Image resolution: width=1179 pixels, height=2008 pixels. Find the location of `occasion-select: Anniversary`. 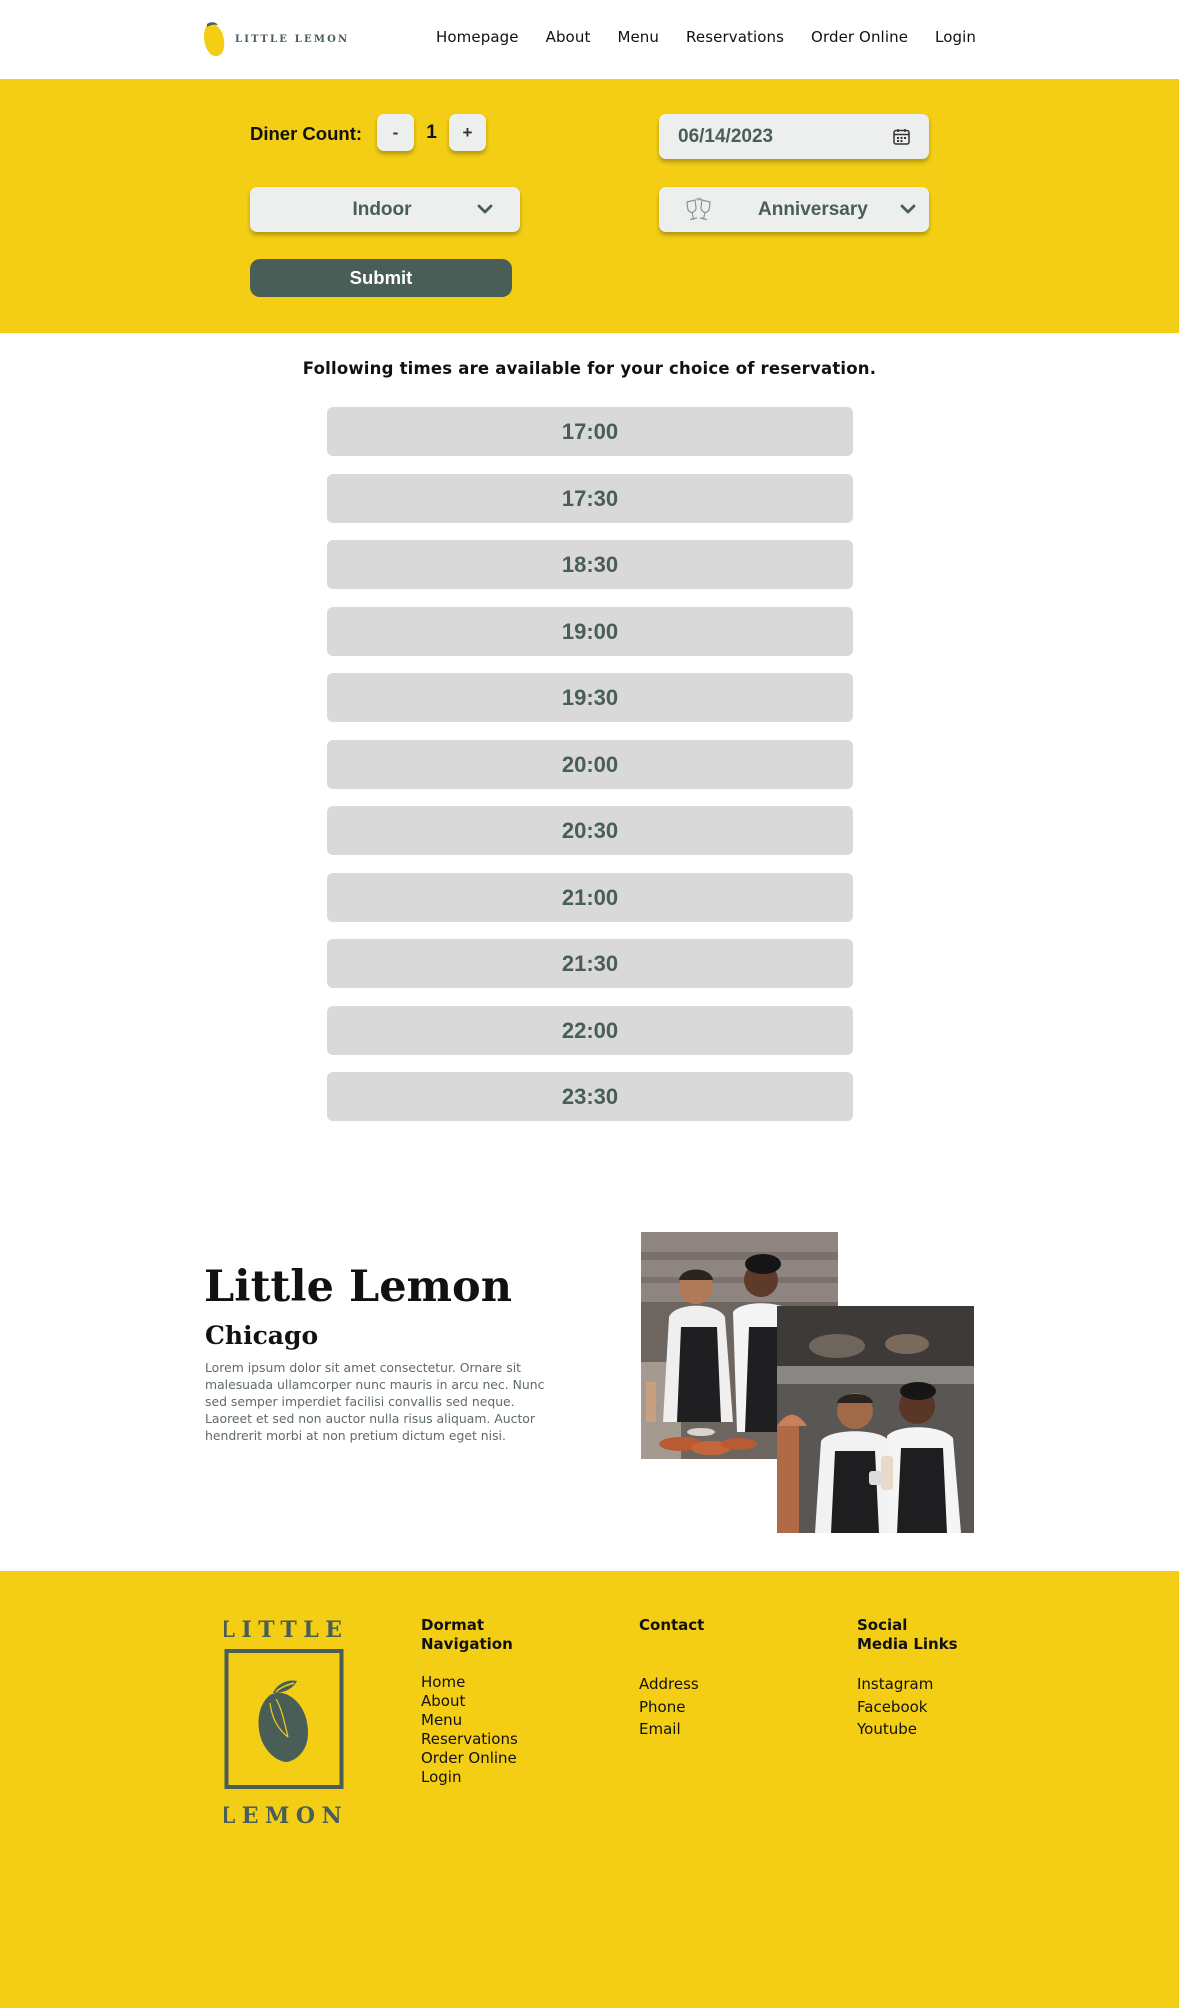

occasion-select: Anniversary is located at coordinates (794, 209).